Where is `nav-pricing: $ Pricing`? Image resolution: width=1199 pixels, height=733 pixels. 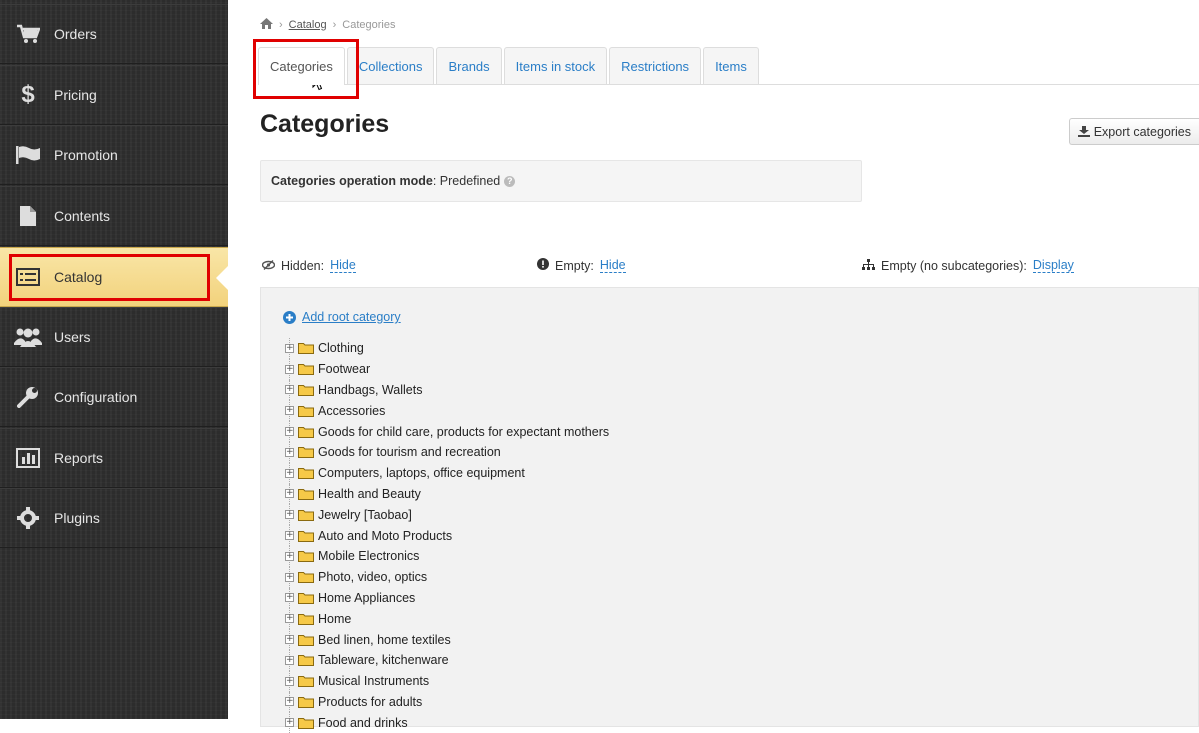 nav-pricing: $ Pricing is located at coordinates (114, 95).